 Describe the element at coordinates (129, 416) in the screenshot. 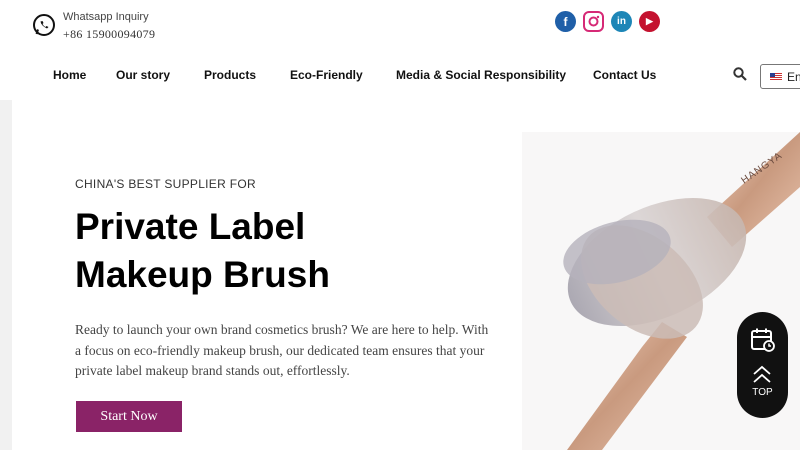

I see `start-now-button: Start Now` at that location.